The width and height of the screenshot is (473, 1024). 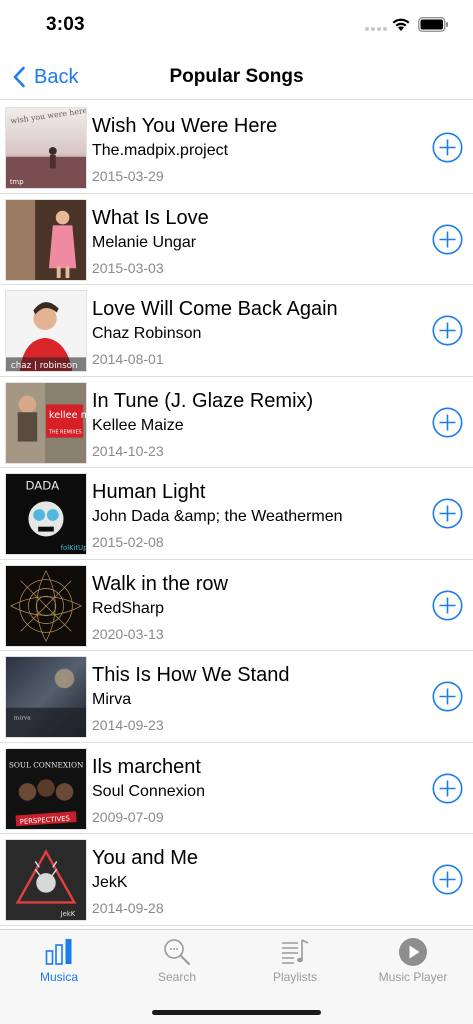 I want to click on song-date: 2014-08-01, so click(x=128, y=359).